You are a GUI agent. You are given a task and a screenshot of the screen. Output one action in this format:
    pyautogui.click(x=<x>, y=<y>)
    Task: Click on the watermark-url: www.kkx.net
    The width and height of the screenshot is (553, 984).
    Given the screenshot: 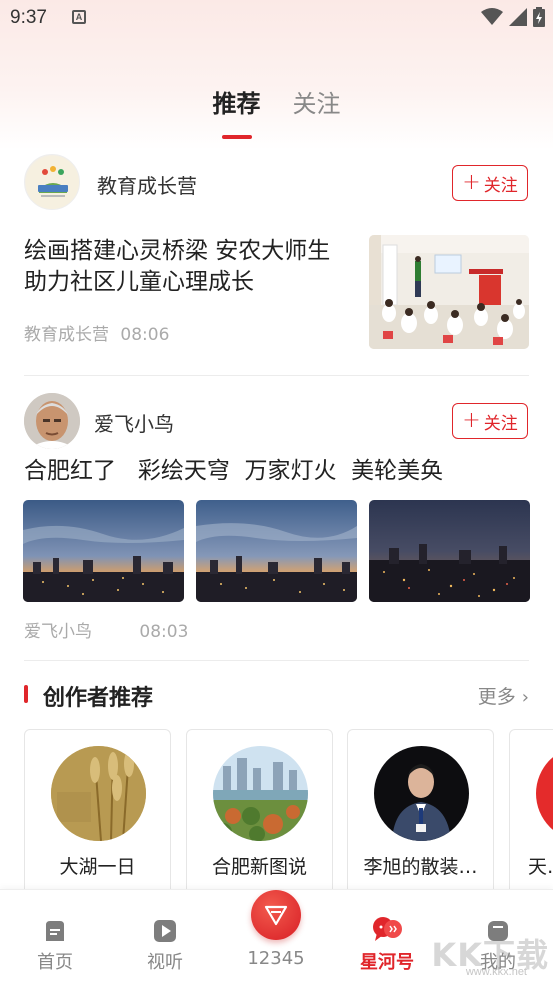 What is the action you would take?
    pyautogui.click(x=496, y=972)
    